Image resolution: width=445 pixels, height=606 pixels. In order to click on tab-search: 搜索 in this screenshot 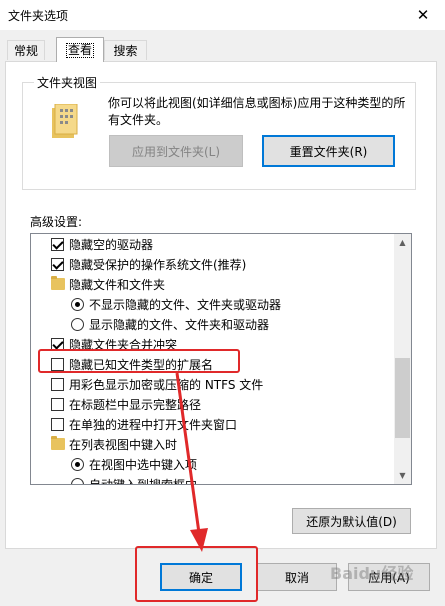, I will do `click(125, 50)`.